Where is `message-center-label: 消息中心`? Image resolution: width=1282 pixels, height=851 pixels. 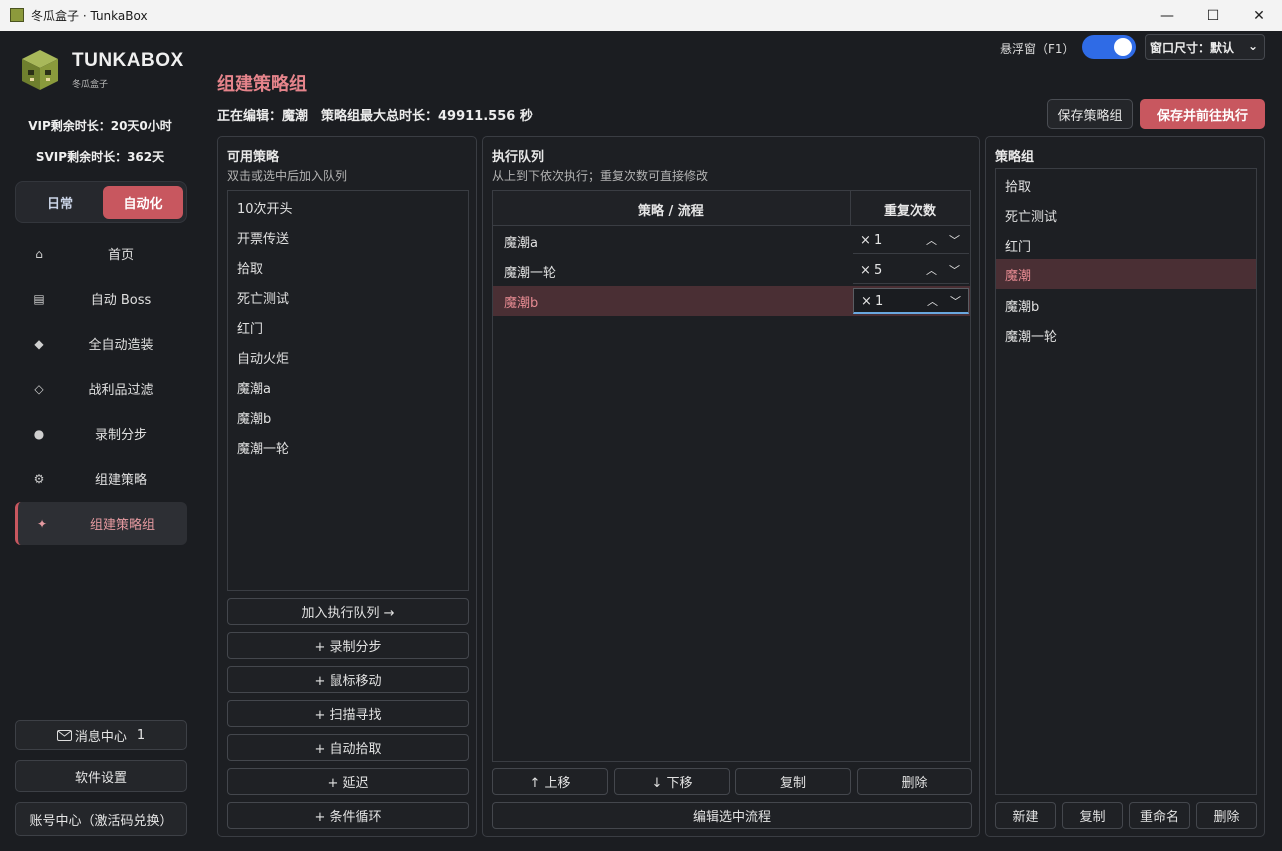 message-center-label: 消息中心 is located at coordinates (100, 737).